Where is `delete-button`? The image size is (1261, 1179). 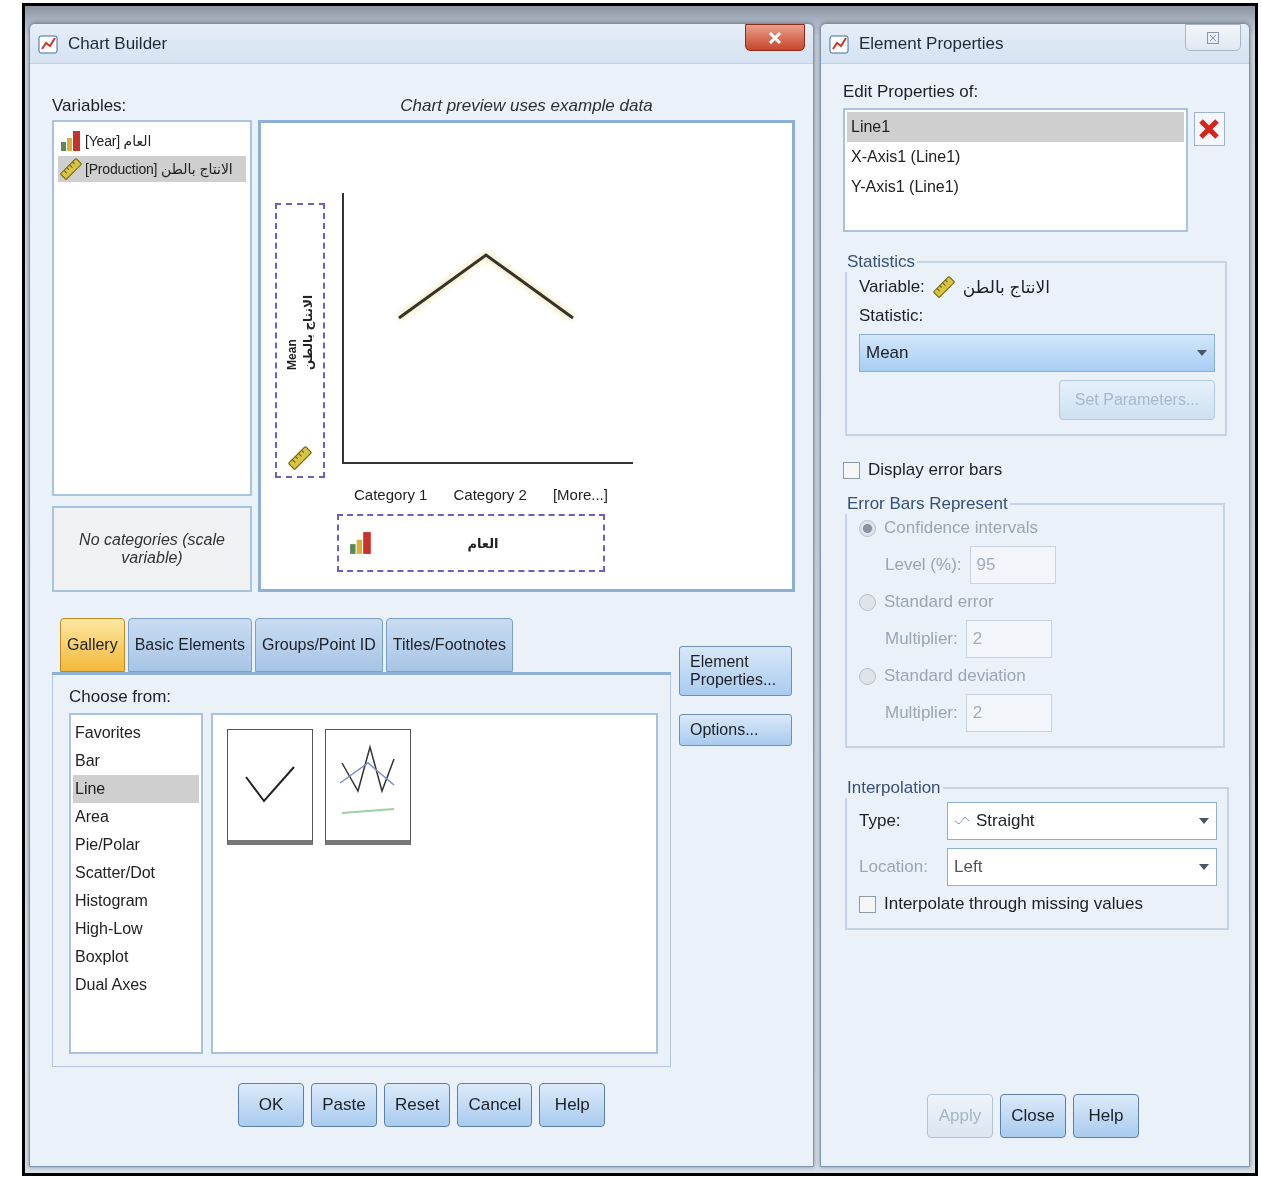
delete-button is located at coordinates (1209, 129).